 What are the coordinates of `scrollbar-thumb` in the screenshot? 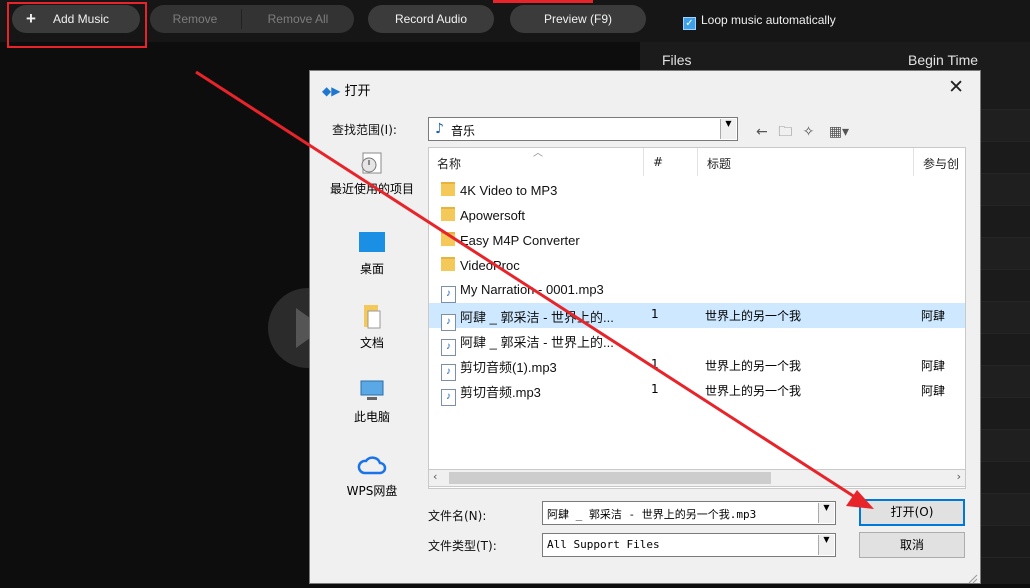 It's located at (610, 478).